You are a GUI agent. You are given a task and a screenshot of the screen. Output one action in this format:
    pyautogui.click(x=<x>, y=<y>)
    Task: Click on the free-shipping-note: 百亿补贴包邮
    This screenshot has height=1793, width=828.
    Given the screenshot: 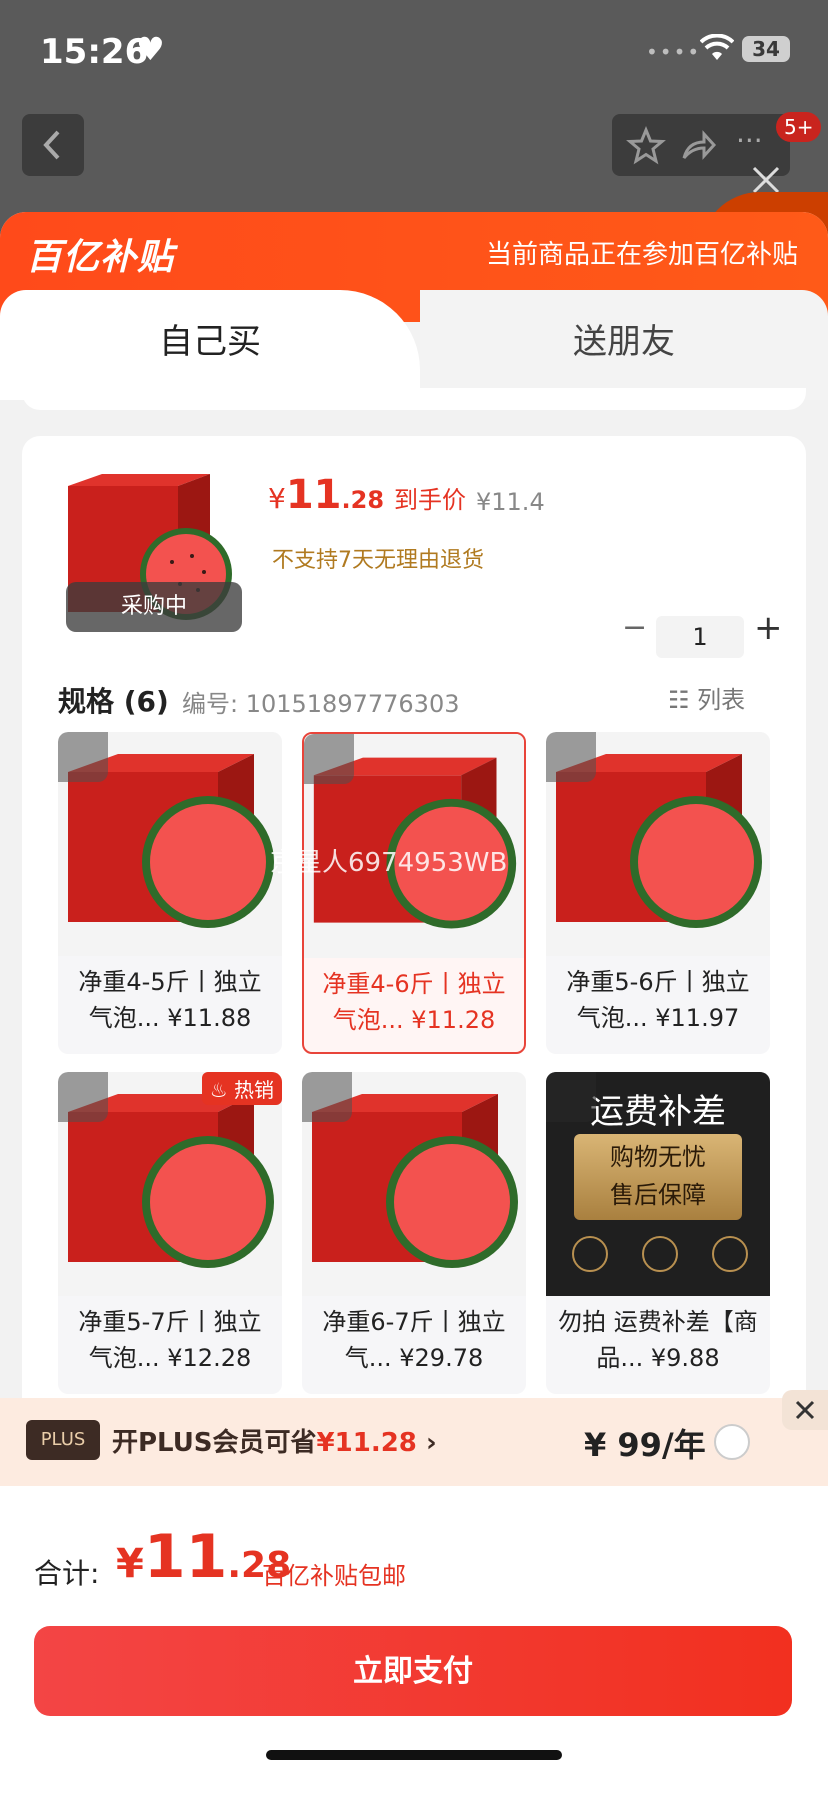 What is the action you would take?
    pyautogui.click(x=334, y=1576)
    